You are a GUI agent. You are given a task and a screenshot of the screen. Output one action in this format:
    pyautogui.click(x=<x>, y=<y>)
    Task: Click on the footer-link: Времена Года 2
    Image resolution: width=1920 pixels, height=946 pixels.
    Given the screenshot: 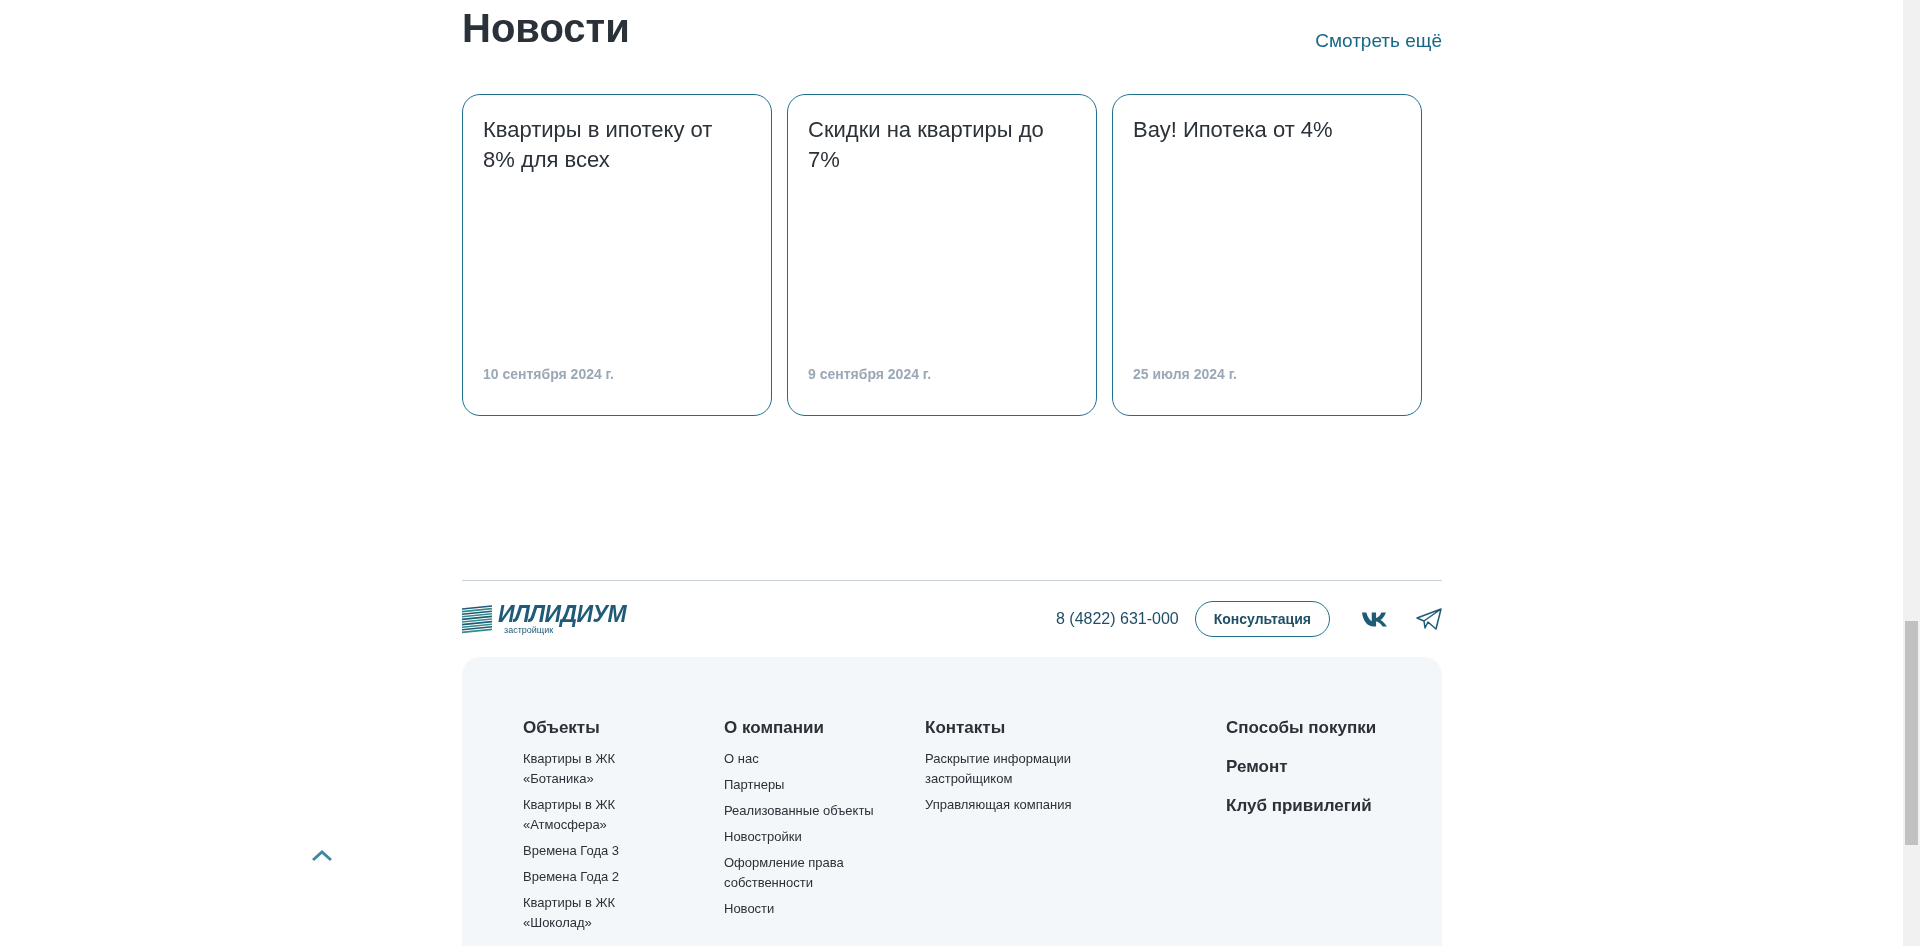 What is the action you would take?
    pyautogui.click(x=598, y=877)
    